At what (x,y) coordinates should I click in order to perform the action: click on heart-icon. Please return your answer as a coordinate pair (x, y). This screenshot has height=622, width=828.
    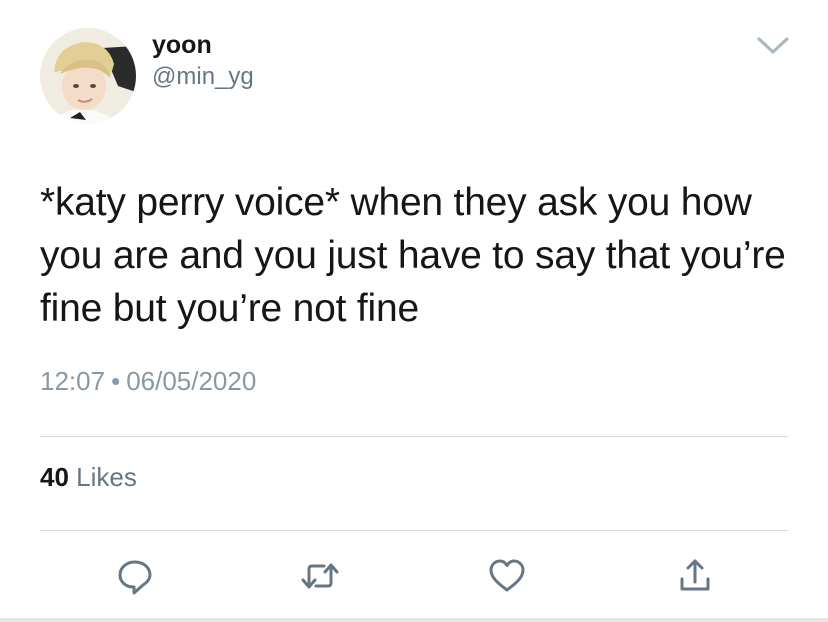
    Looking at the image, I should click on (507, 576).